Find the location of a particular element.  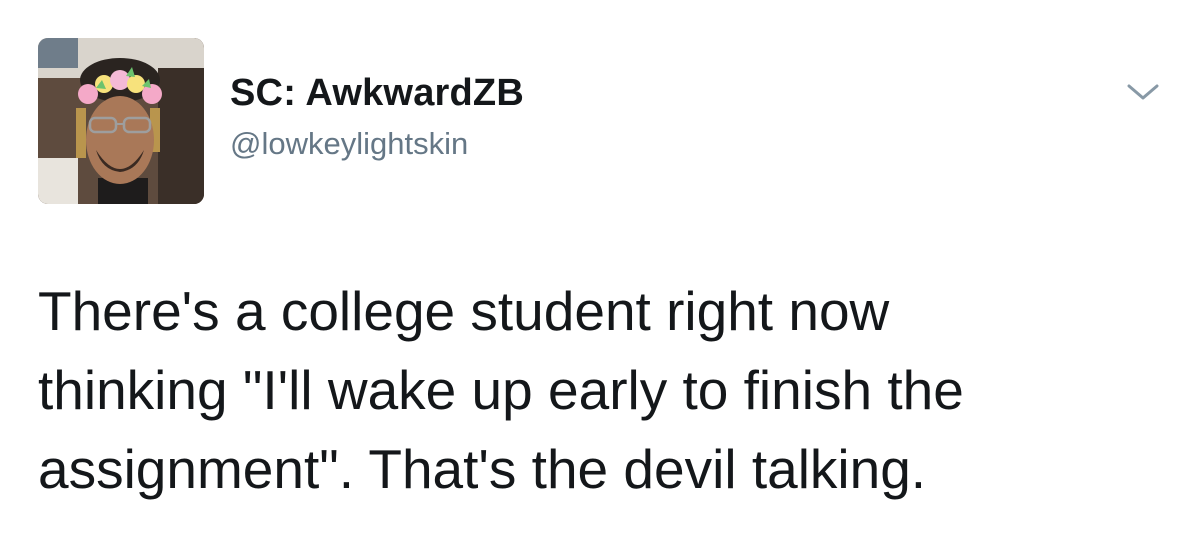

avatar-image is located at coordinates (121, 121).